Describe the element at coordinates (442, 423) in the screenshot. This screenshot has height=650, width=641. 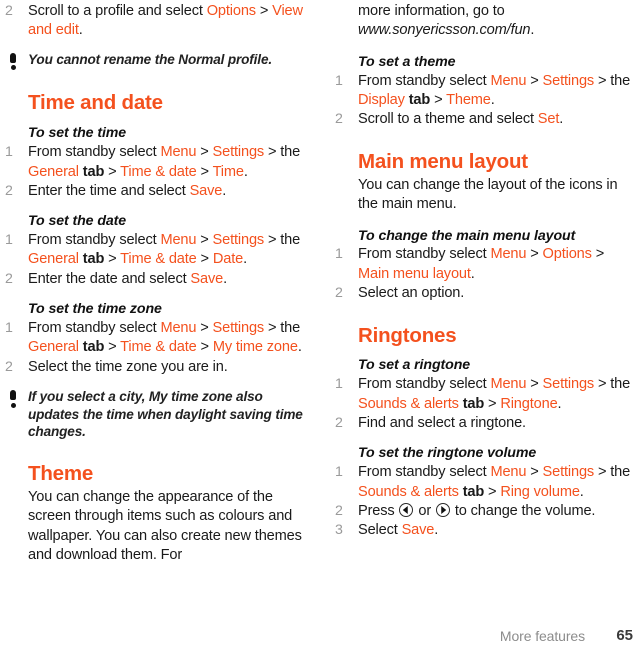
I see `step-text: Find and select a ringtone.` at that location.